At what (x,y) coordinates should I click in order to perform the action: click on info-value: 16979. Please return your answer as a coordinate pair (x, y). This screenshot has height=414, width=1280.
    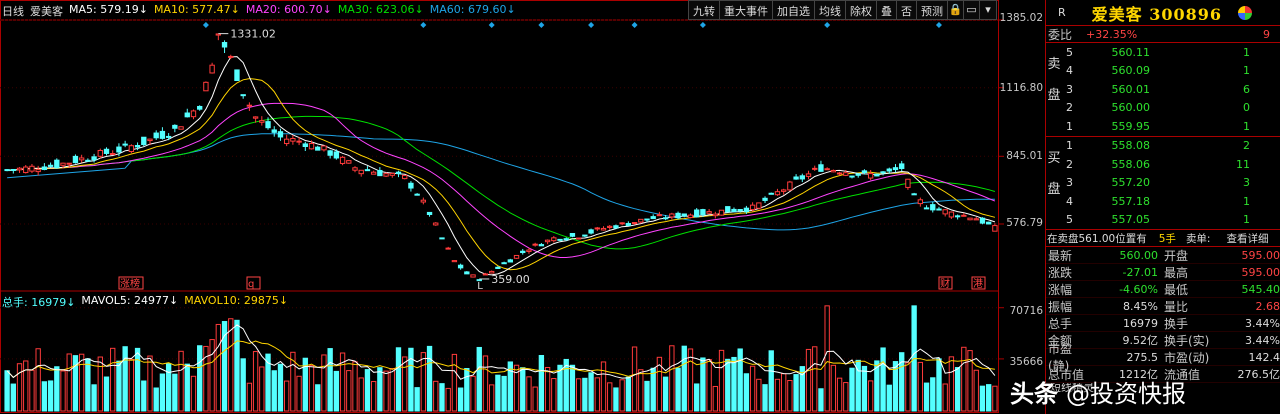
    Looking at the image, I should click on (1140, 323).